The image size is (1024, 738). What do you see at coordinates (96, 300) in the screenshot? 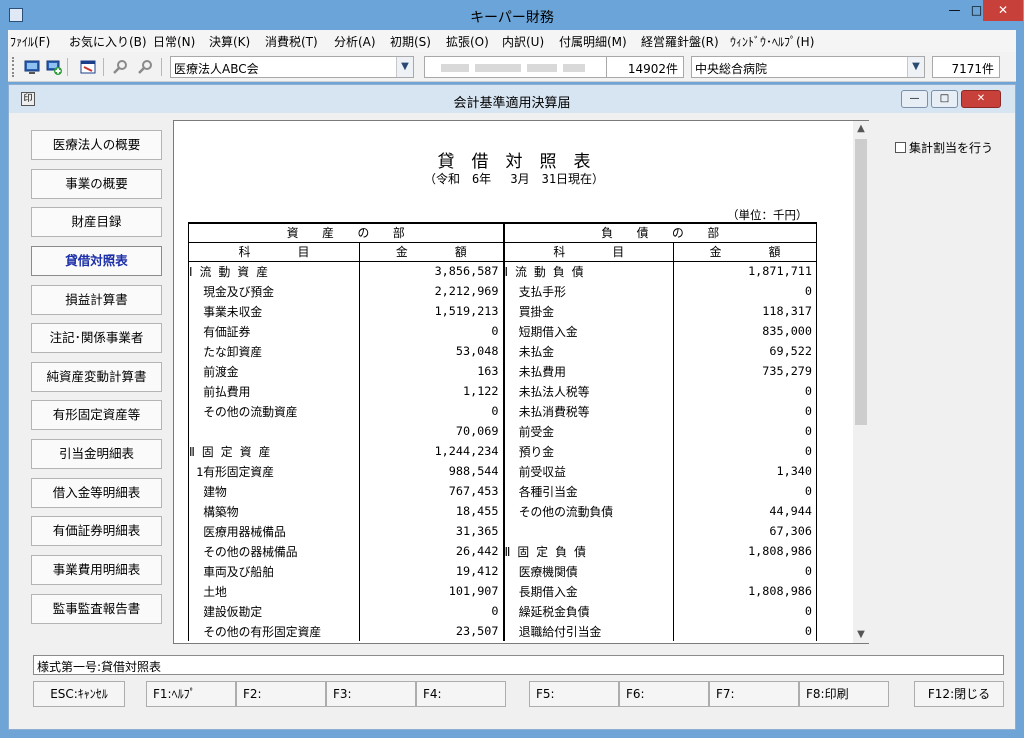
I see `nav-income-statement: 損益計算書` at bounding box center [96, 300].